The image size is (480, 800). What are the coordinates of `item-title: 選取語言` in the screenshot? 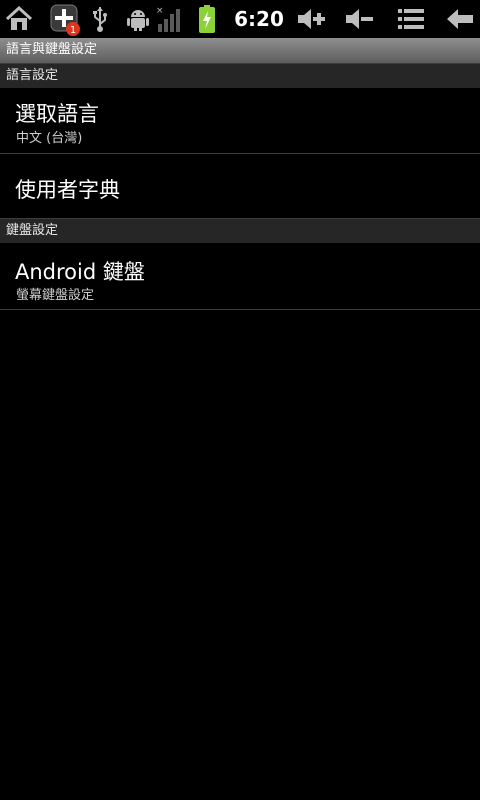 It's located at (57, 114).